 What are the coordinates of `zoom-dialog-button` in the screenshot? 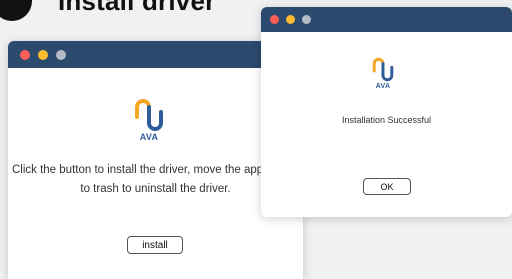 It's located at (306, 19).